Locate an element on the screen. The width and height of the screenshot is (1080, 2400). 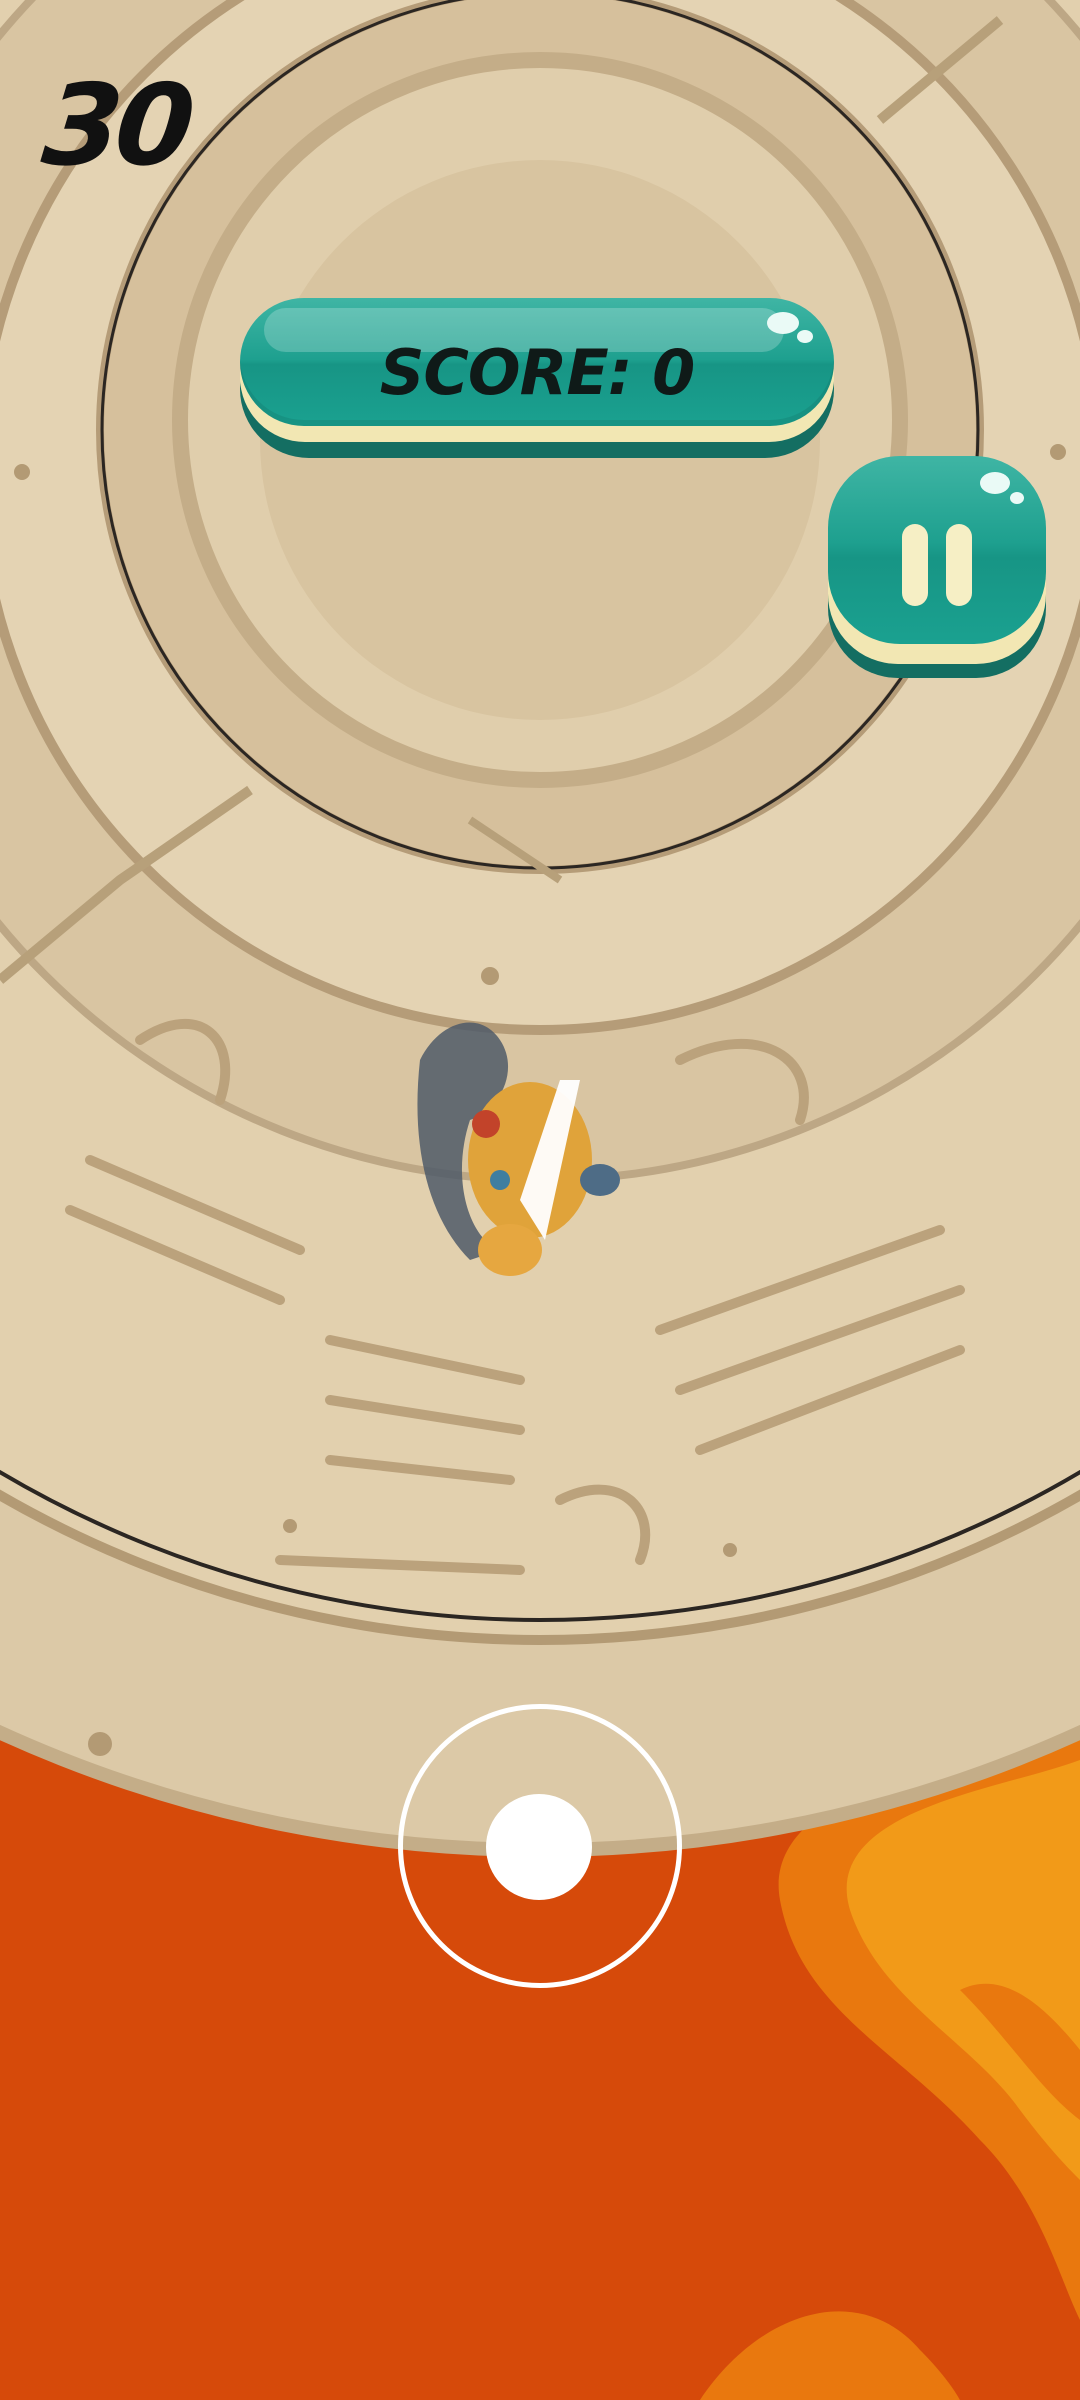
pause-icon-bar-left is located at coordinates (915, 565).